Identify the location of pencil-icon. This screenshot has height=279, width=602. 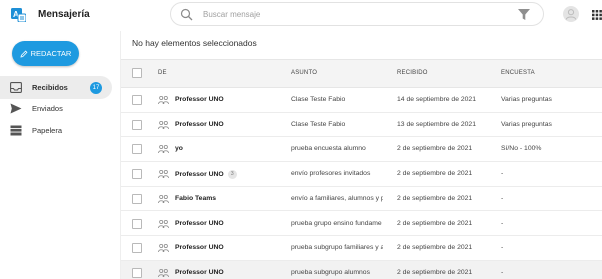
(24, 54).